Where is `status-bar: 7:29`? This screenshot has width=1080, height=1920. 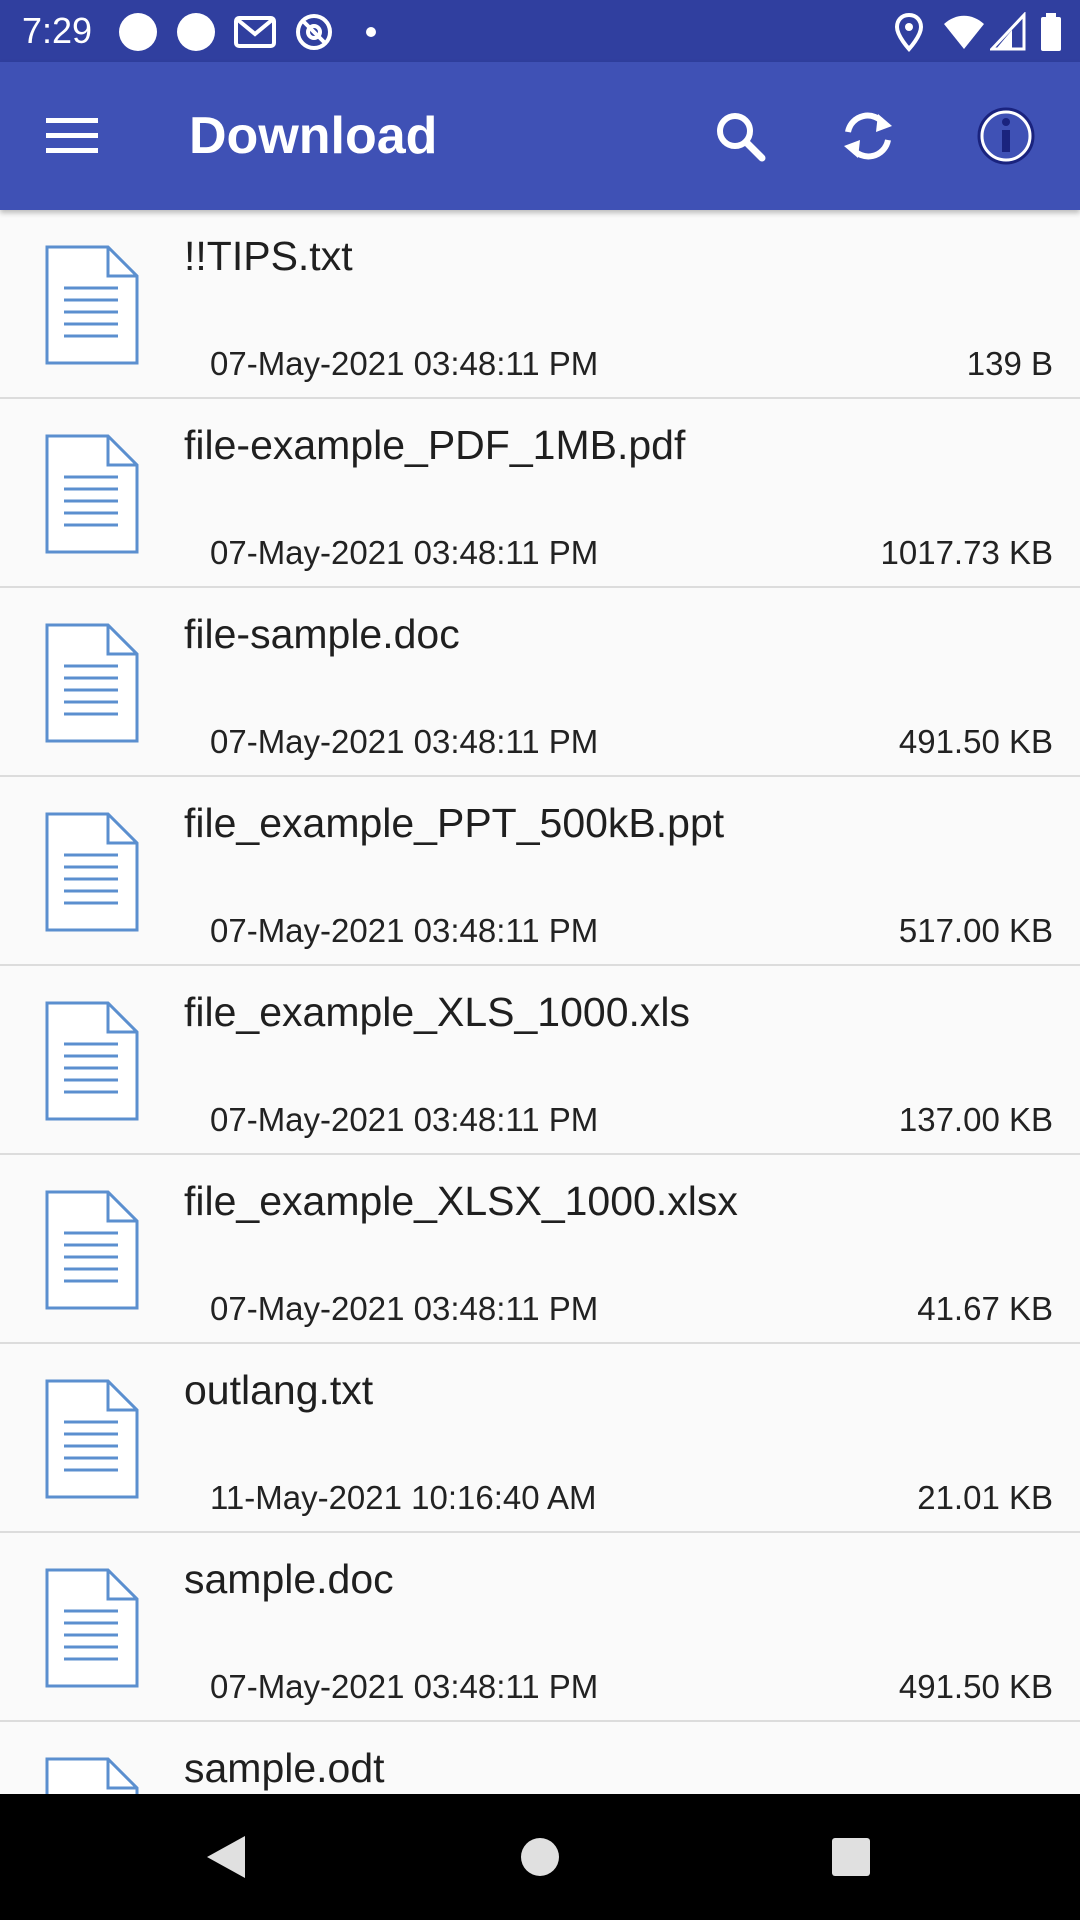 status-bar: 7:29 is located at coordinates (540, 31).